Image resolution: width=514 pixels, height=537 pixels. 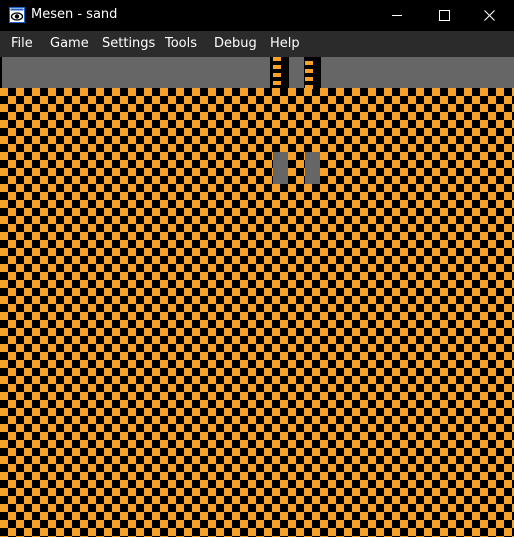 I want to click on minimize-button, so click(x=397, y=15).